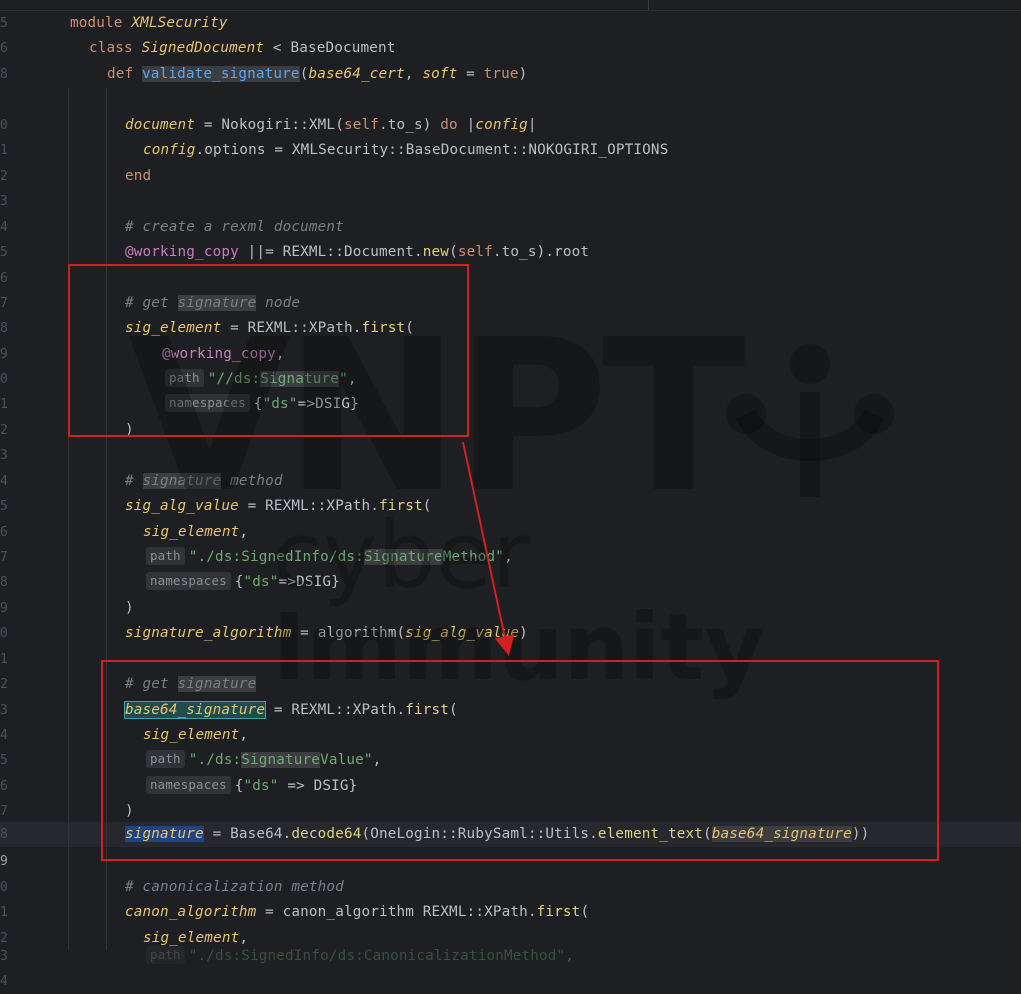 Image resolution: width=1021 pixels, height=994 pixels. I want to click on comma: ,, so click(570, 956).